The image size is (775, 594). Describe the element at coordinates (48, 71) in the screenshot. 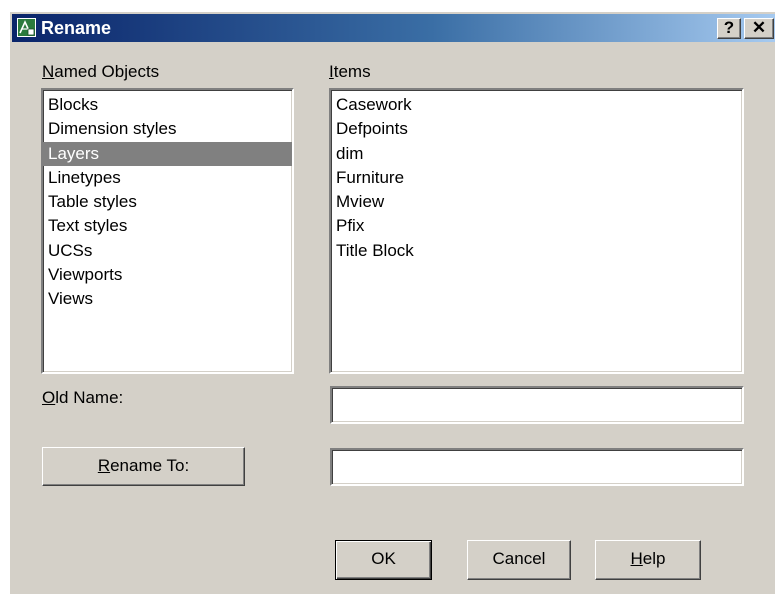

I see `named-objects-label-accel: N` at that location.